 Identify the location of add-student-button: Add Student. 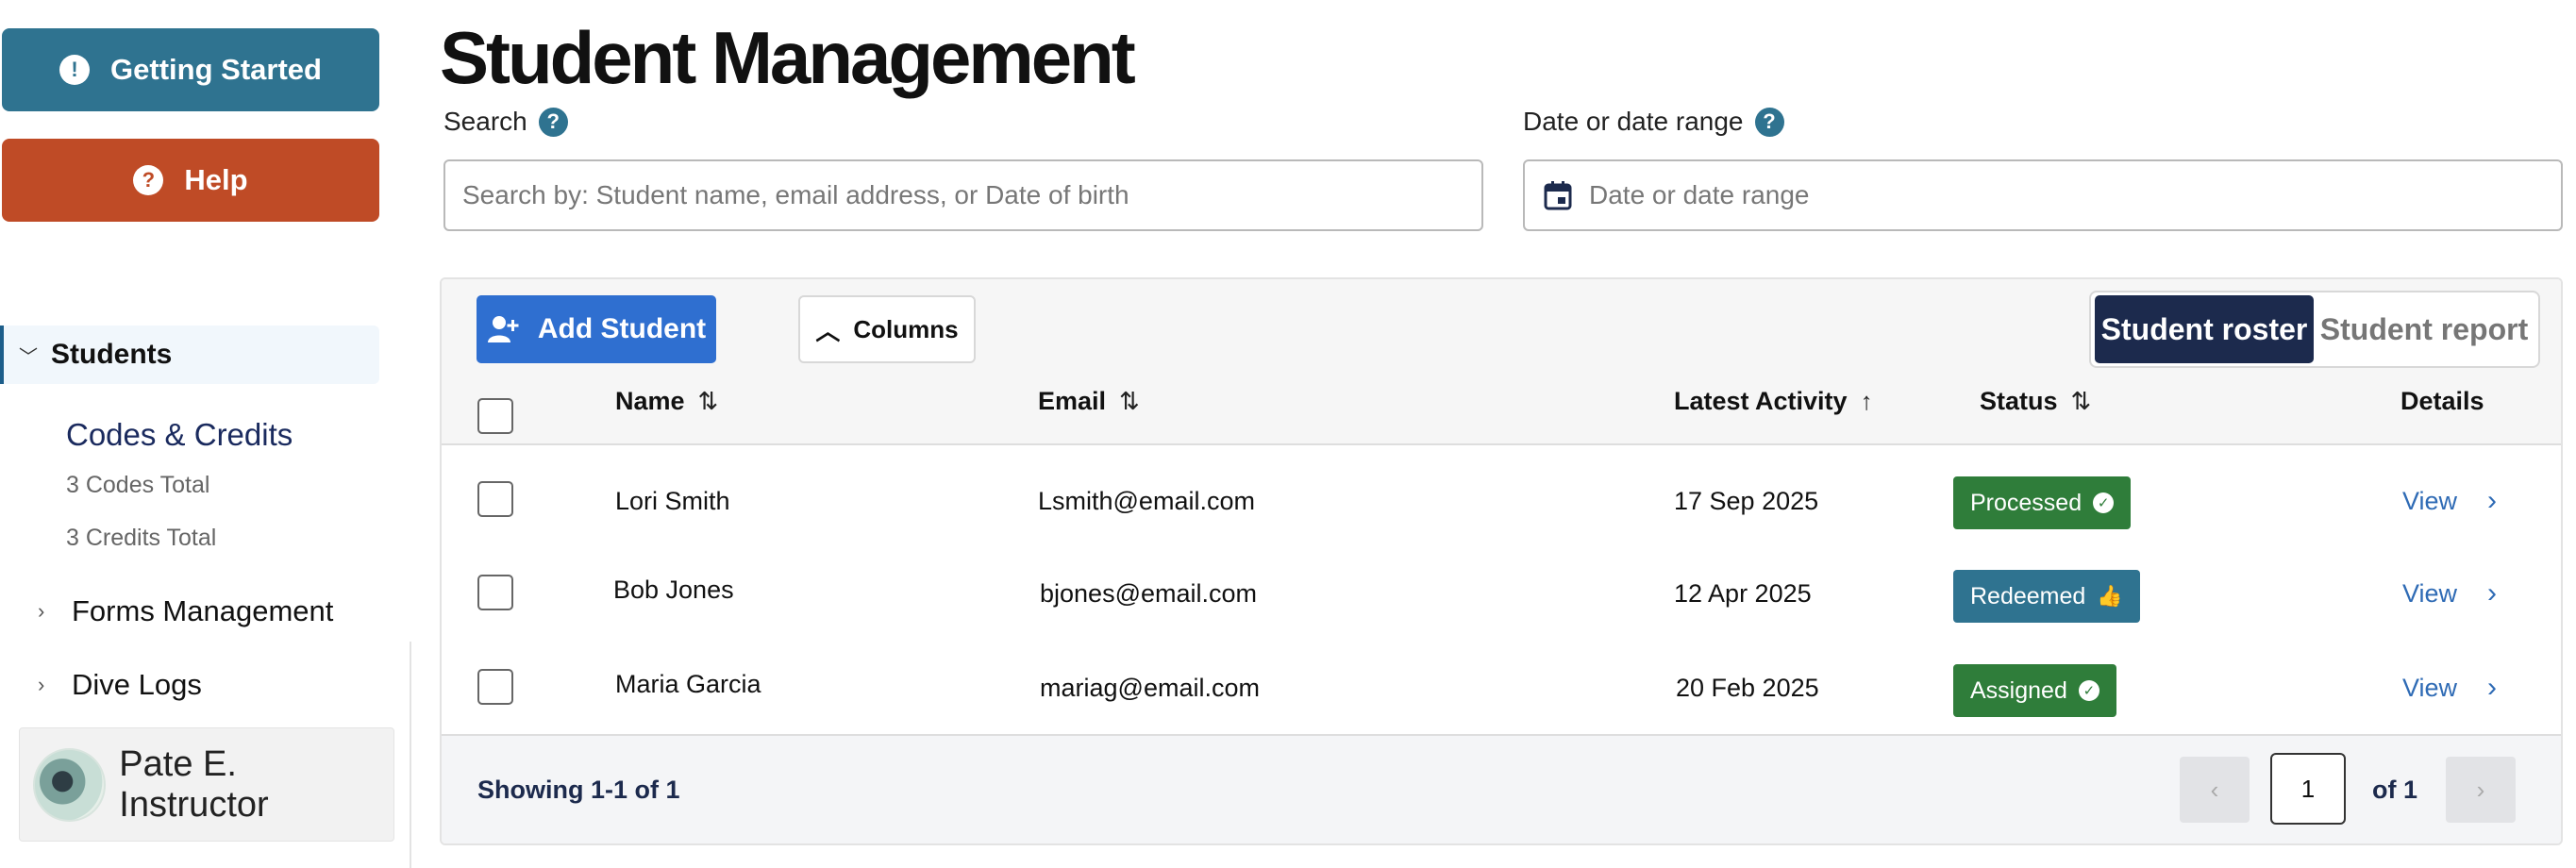
(596, 329).